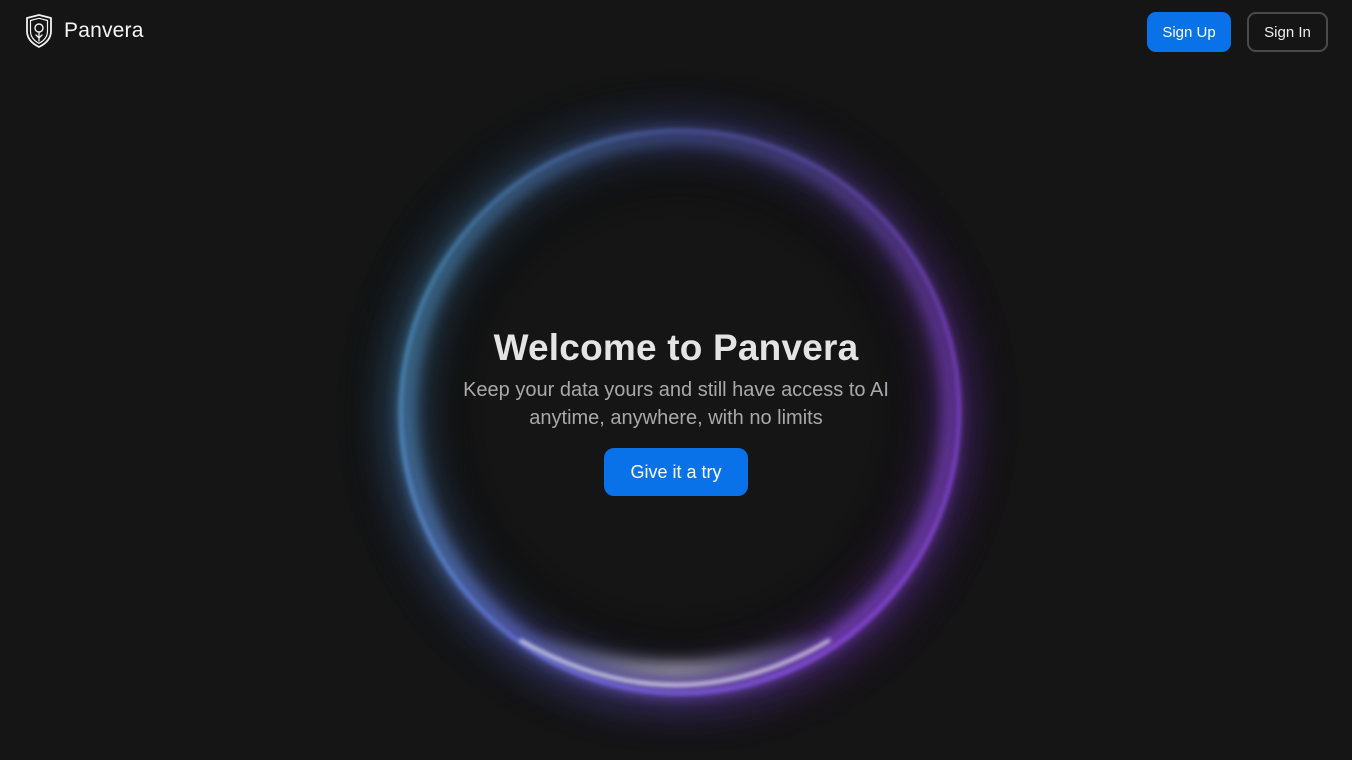  I want to click on brand-name: Panvera, so click(104, 30).